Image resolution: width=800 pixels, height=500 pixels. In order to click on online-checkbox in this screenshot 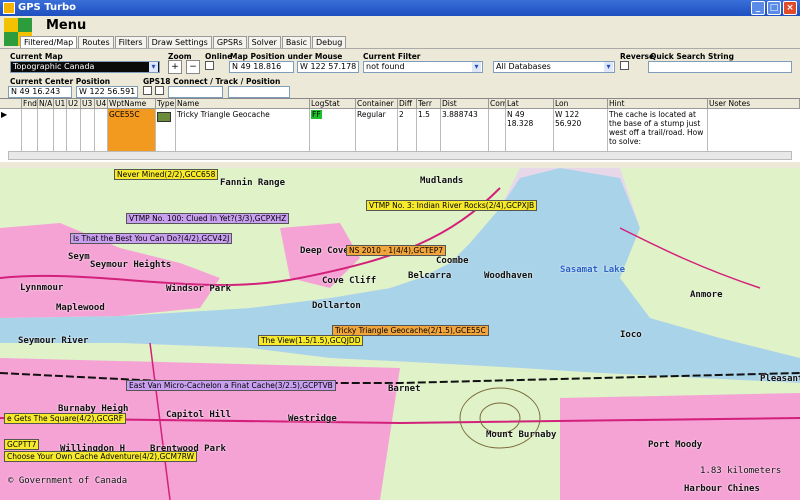, I will do `click(209, 65)`.